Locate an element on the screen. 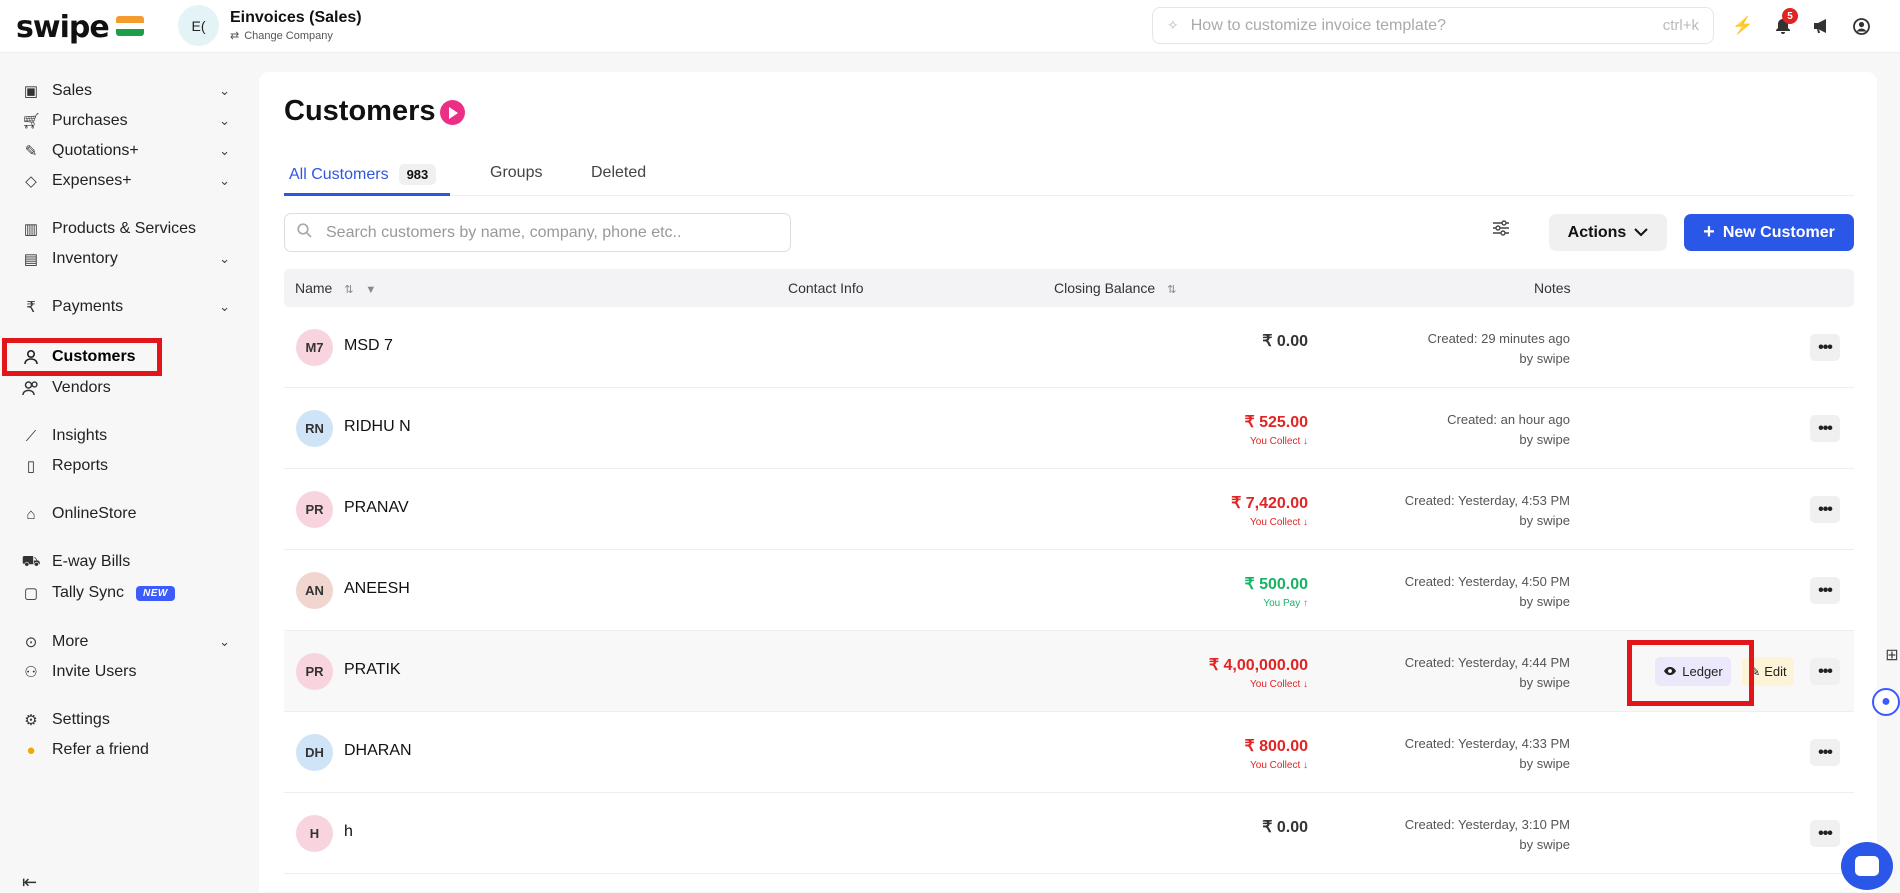 This screenshot has height=893, width=1900. closing-balance: ₹ 500.00 You Pay ↑ is located at coordinates (1276, 591).